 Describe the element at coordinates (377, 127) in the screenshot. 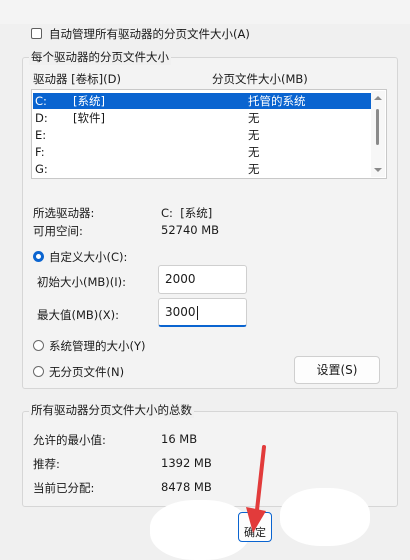

I see `scrollbar-thumb` at that location.